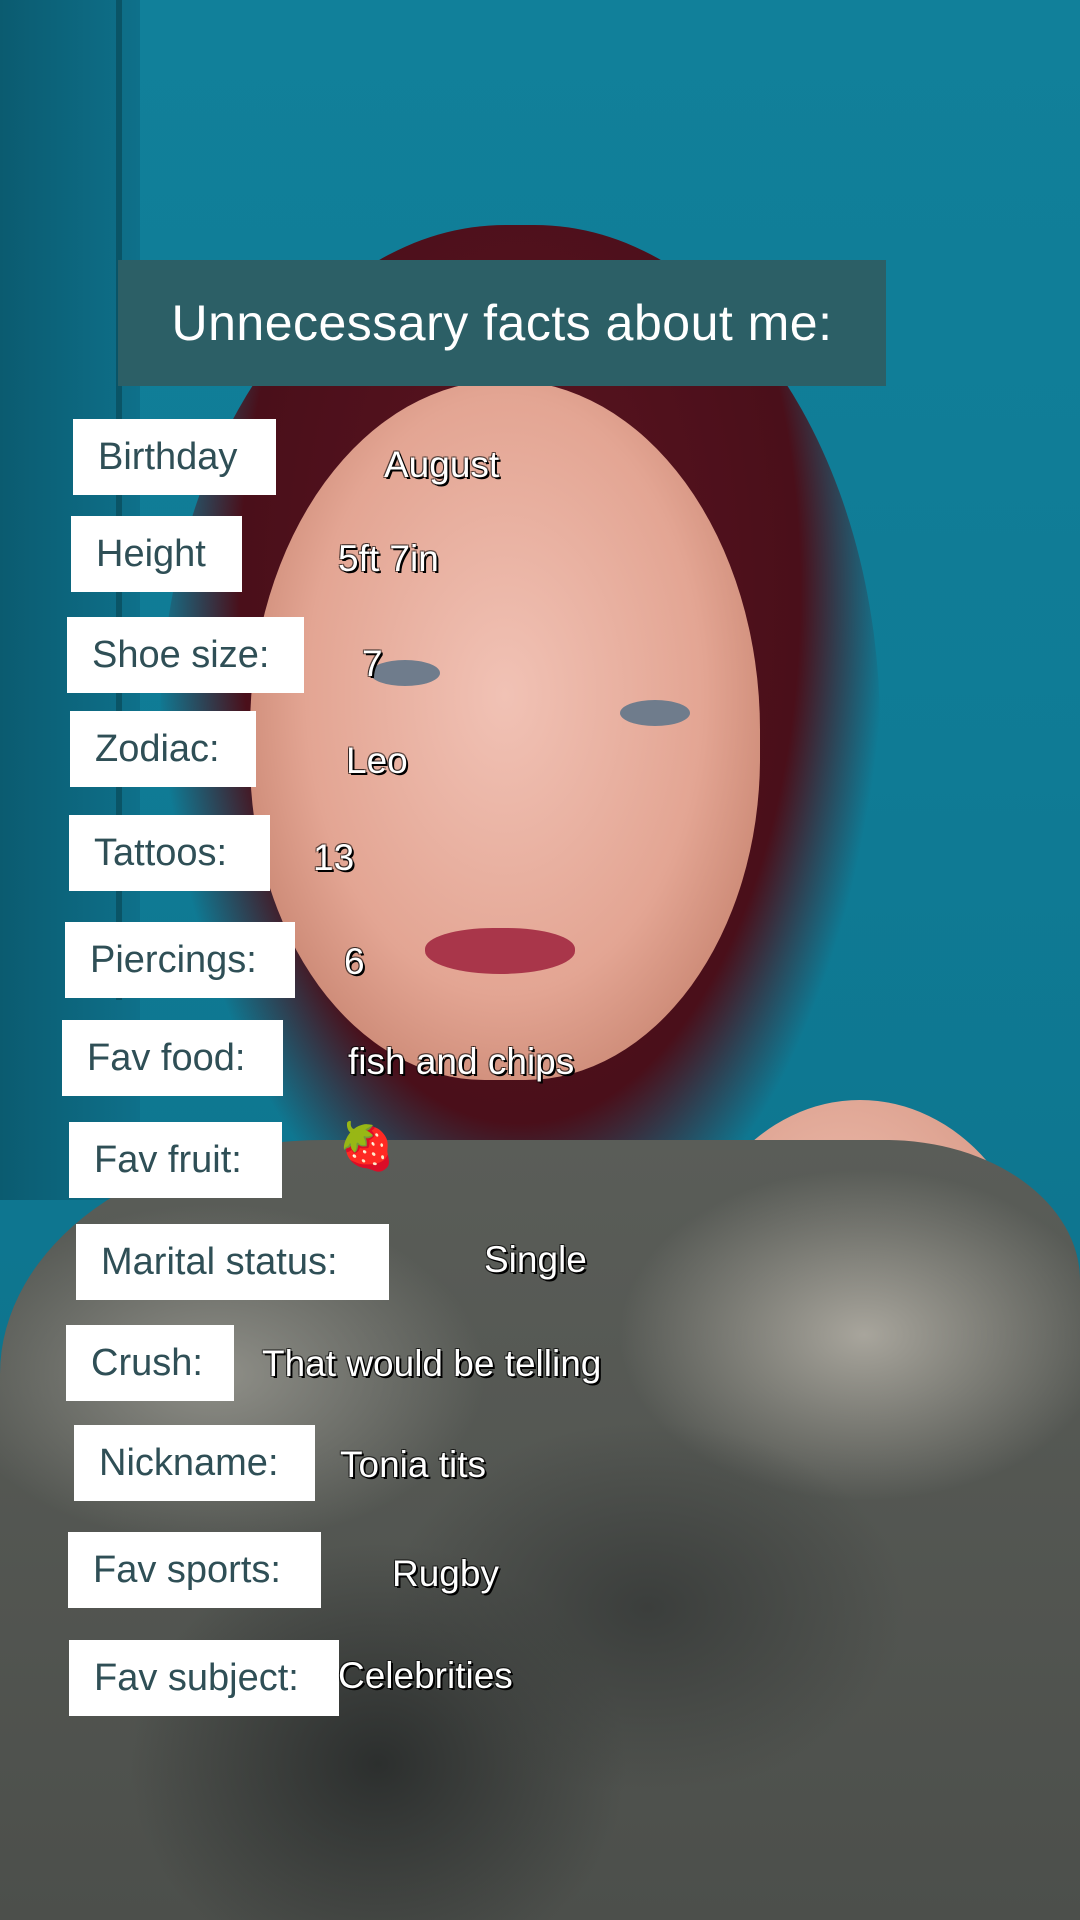 Image resolution: width=1080 pixels, height=1920 pixels. Describe the element at coordinates (194, 1570) in the screenshot. I see `fact-label-fav-sports: Fav sports:` at that location.